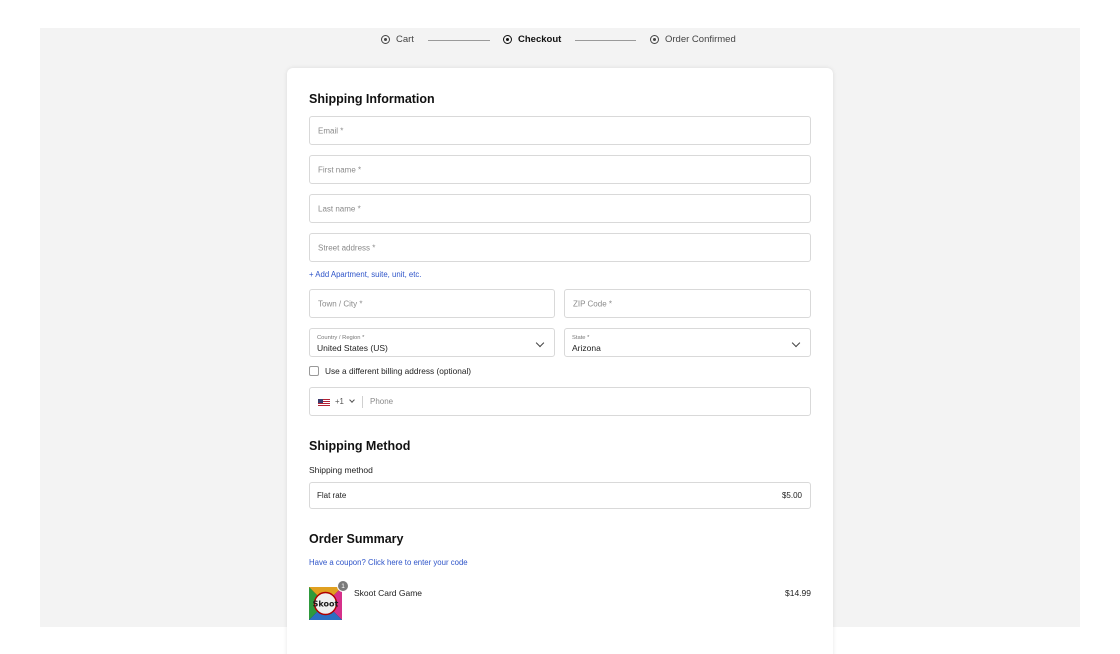  Describe the element at coordinates (540, 39) in the screenshot. I see `step-checkout-label: Checkout` at that location.